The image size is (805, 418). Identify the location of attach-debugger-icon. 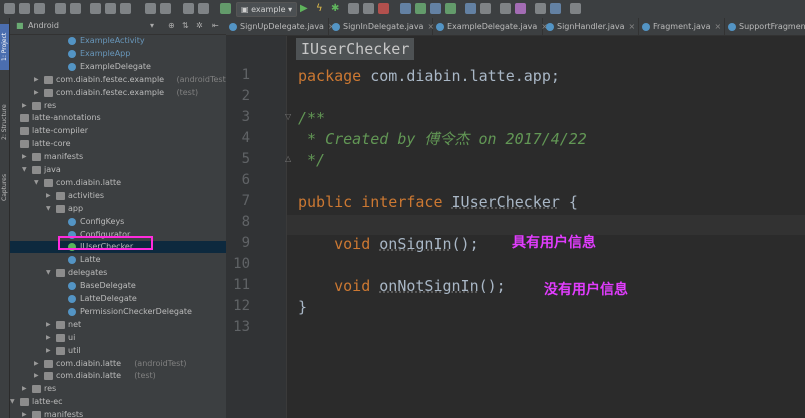
(368, 8).